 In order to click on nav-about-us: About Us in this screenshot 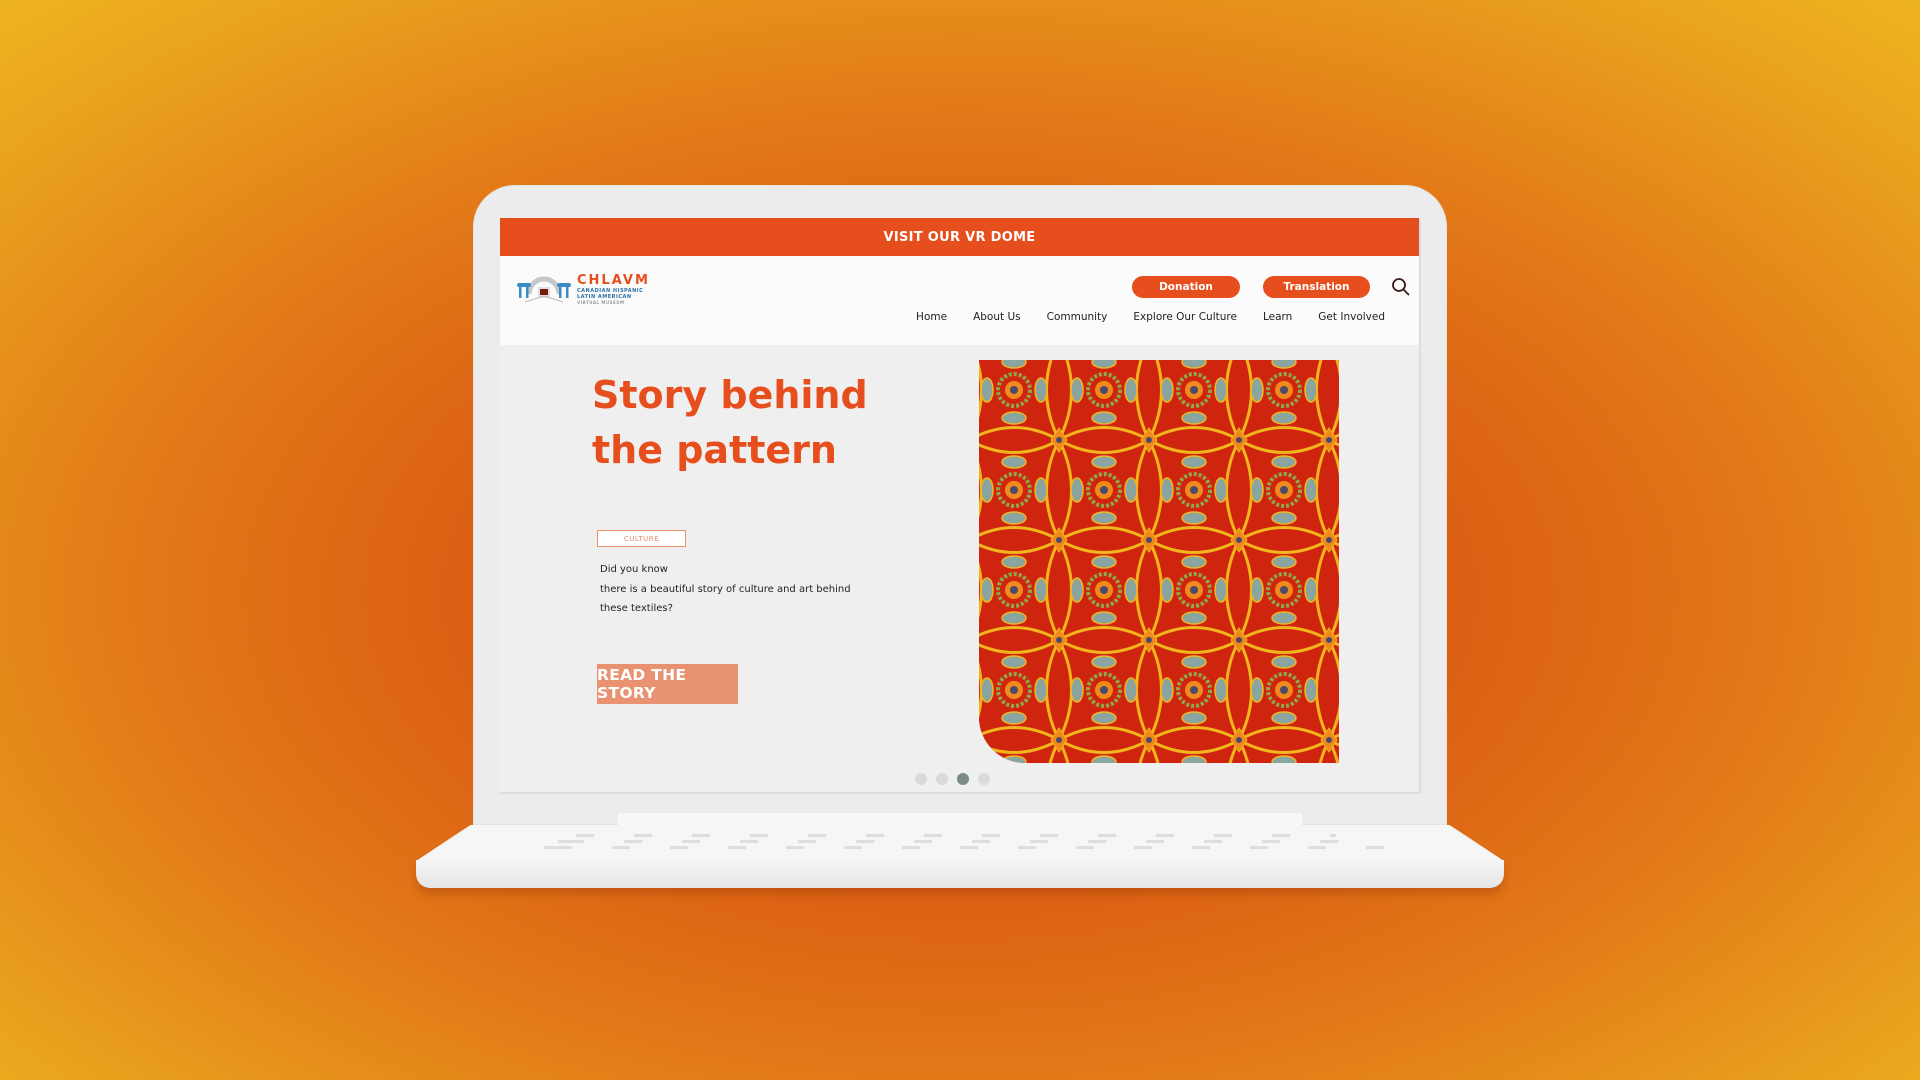, I will do `click(997, 317)`.